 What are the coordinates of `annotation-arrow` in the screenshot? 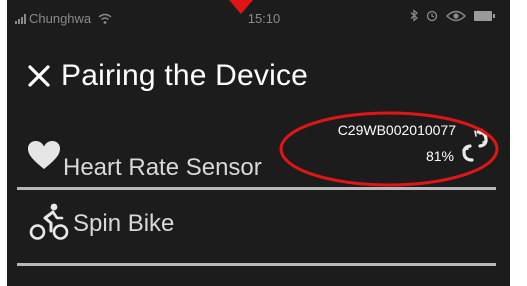 It's located at (241, 7).